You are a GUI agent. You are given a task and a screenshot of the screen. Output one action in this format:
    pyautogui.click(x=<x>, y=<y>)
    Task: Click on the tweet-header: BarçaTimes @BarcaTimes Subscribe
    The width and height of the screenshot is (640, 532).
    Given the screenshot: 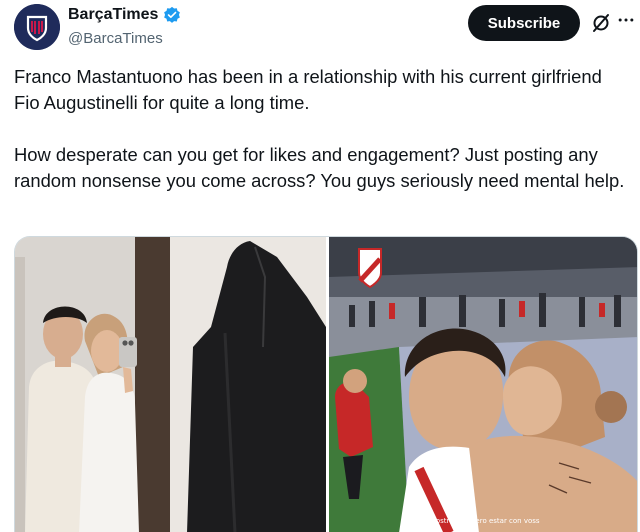 What is the action you would take?
    pyautogui.click(x=320, y=30)
    